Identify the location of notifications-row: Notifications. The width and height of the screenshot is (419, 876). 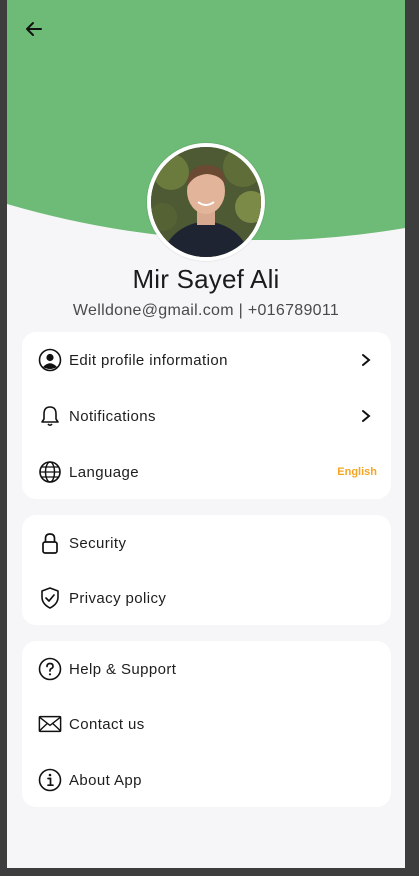
(206, 416).